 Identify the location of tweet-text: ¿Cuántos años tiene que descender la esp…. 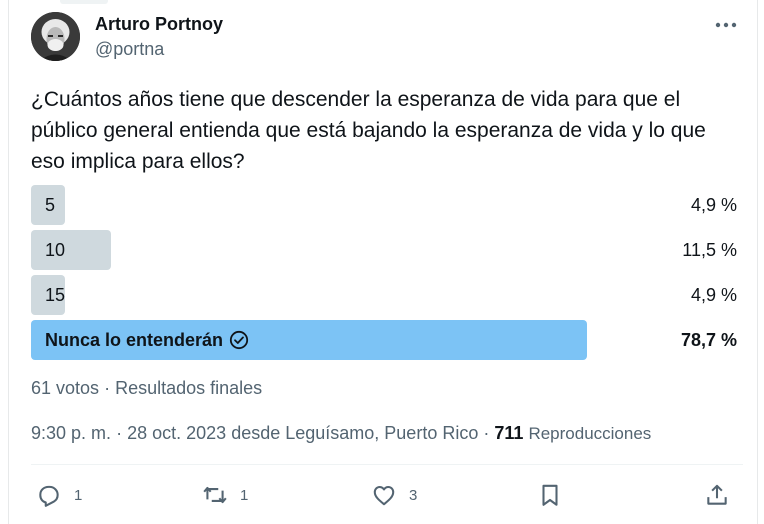
(368, 130).